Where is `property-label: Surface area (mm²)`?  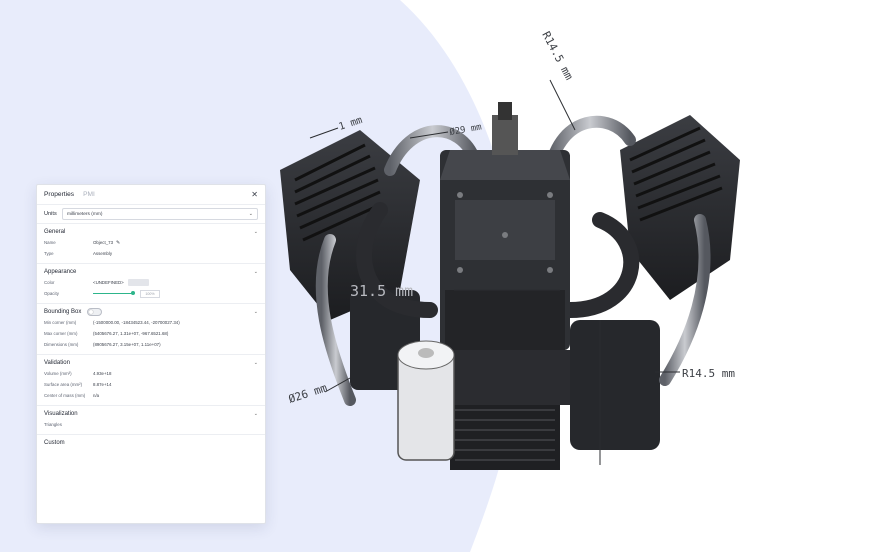
property-label: Surface area (mm²) is located at coordinates (63, 384).